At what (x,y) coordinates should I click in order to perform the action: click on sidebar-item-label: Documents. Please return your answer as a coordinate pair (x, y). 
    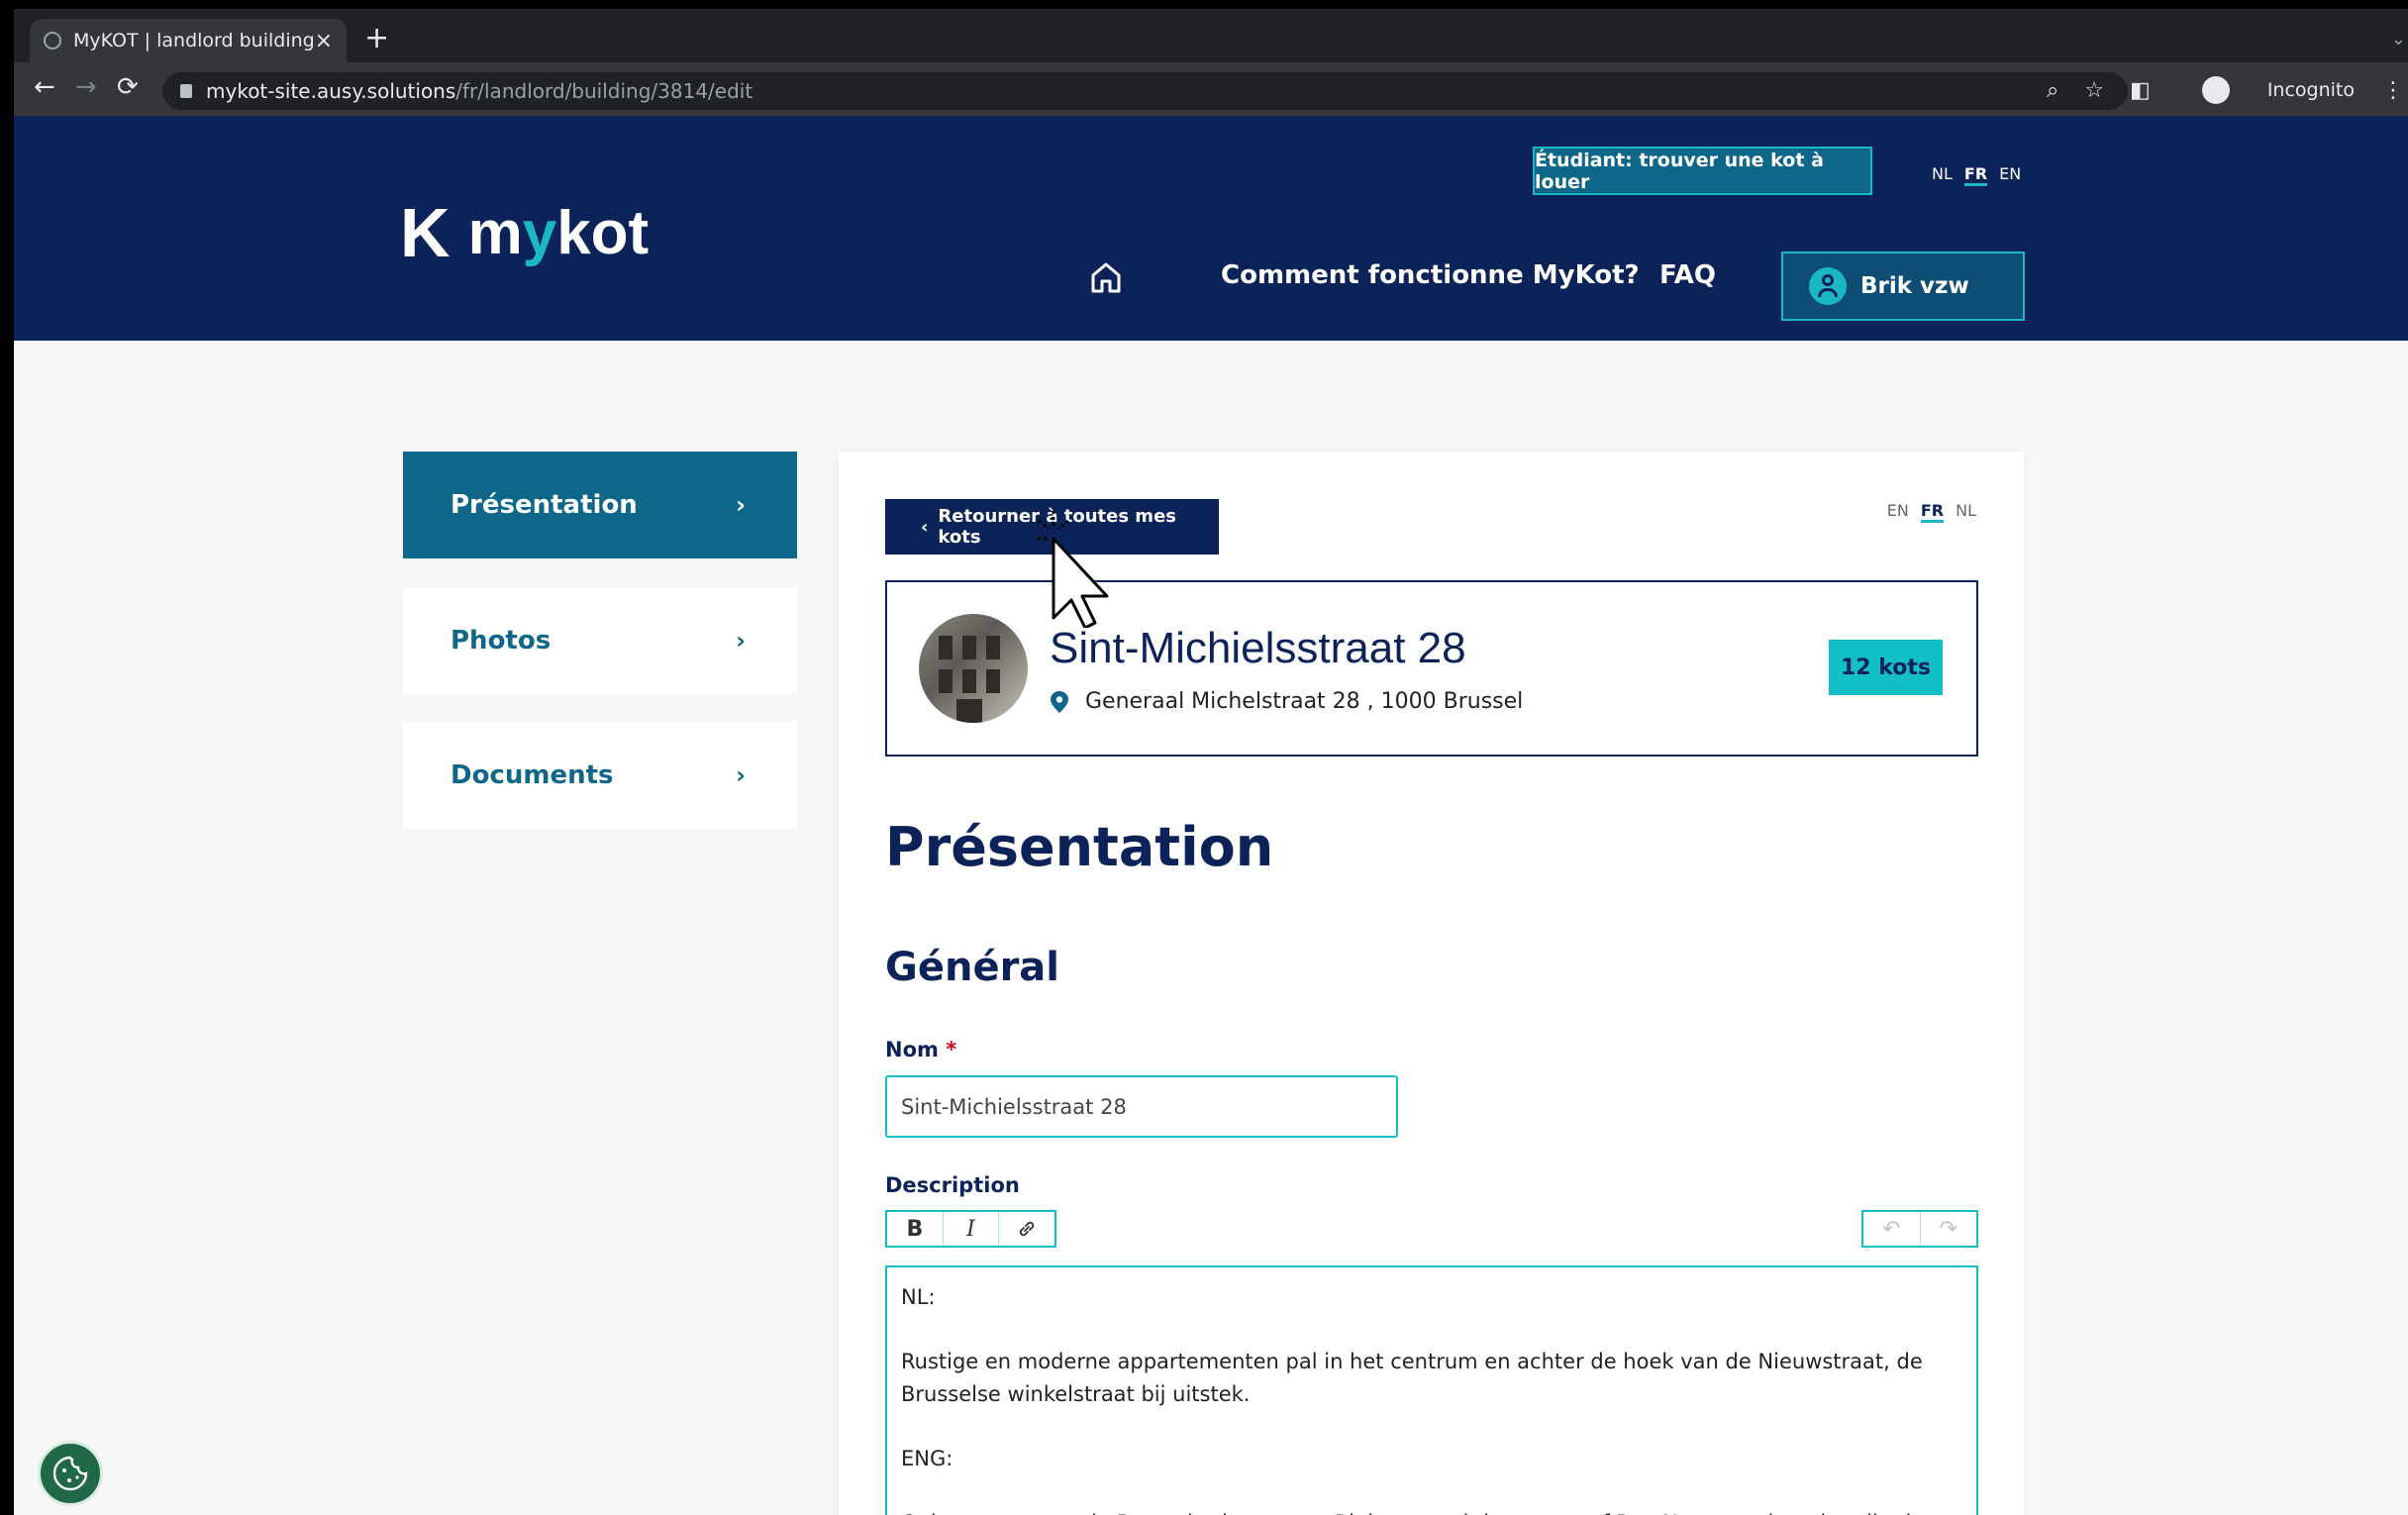
    Looking at the image, I should click on (532, 775).